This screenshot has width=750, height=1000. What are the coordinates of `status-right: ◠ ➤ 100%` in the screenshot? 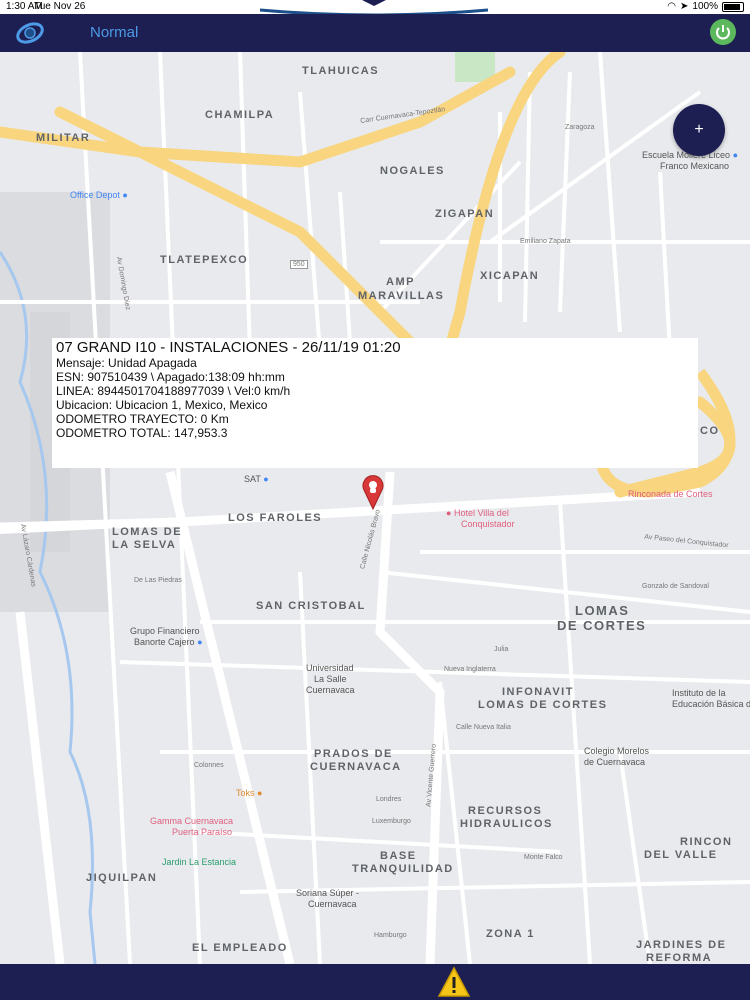 It's located at (705, 6).